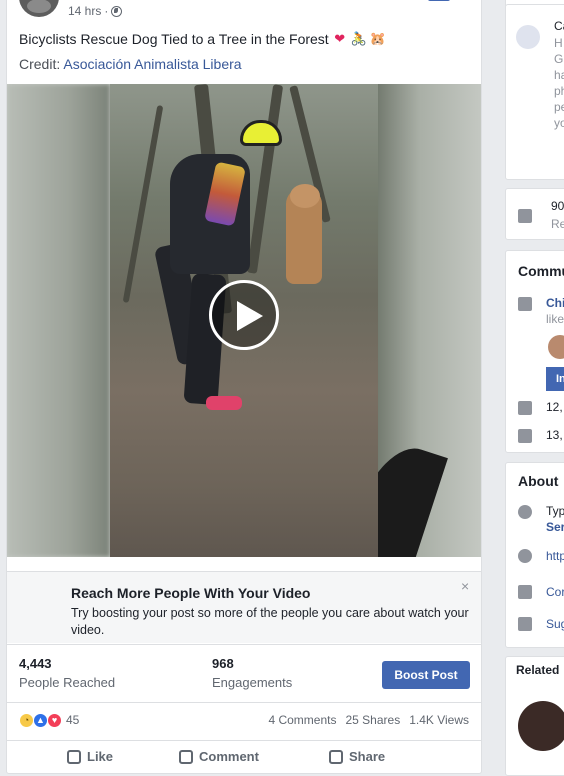 The image size is (564, 776). What do you see at coordinates (58, 320) in the screenshot?
I see `video-blur-left` at bounding box center [58, 320].